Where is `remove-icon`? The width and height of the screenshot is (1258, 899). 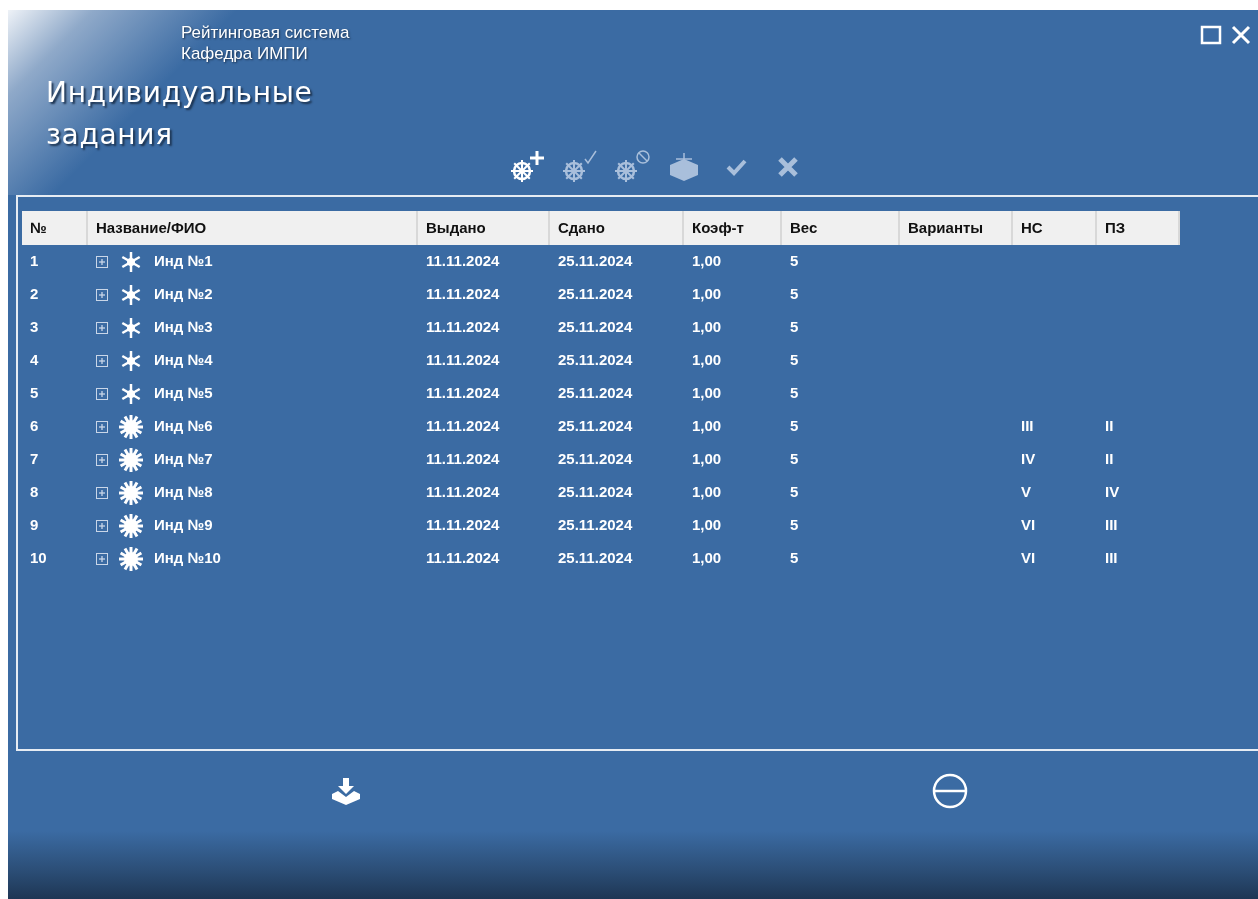 remove-icon is located at coordinates (950, 791).